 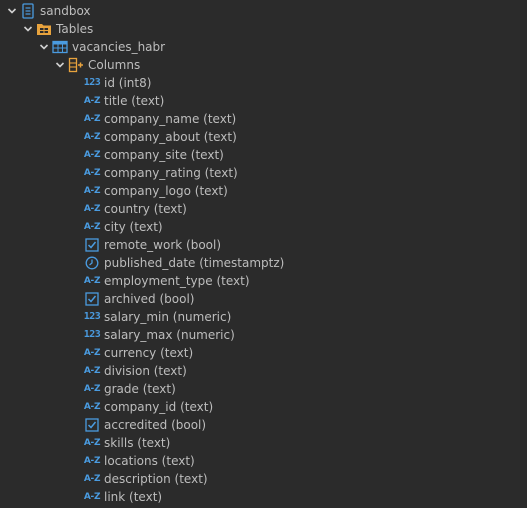 I want to click on columns-folder-icon, so click(x=76, y=65).